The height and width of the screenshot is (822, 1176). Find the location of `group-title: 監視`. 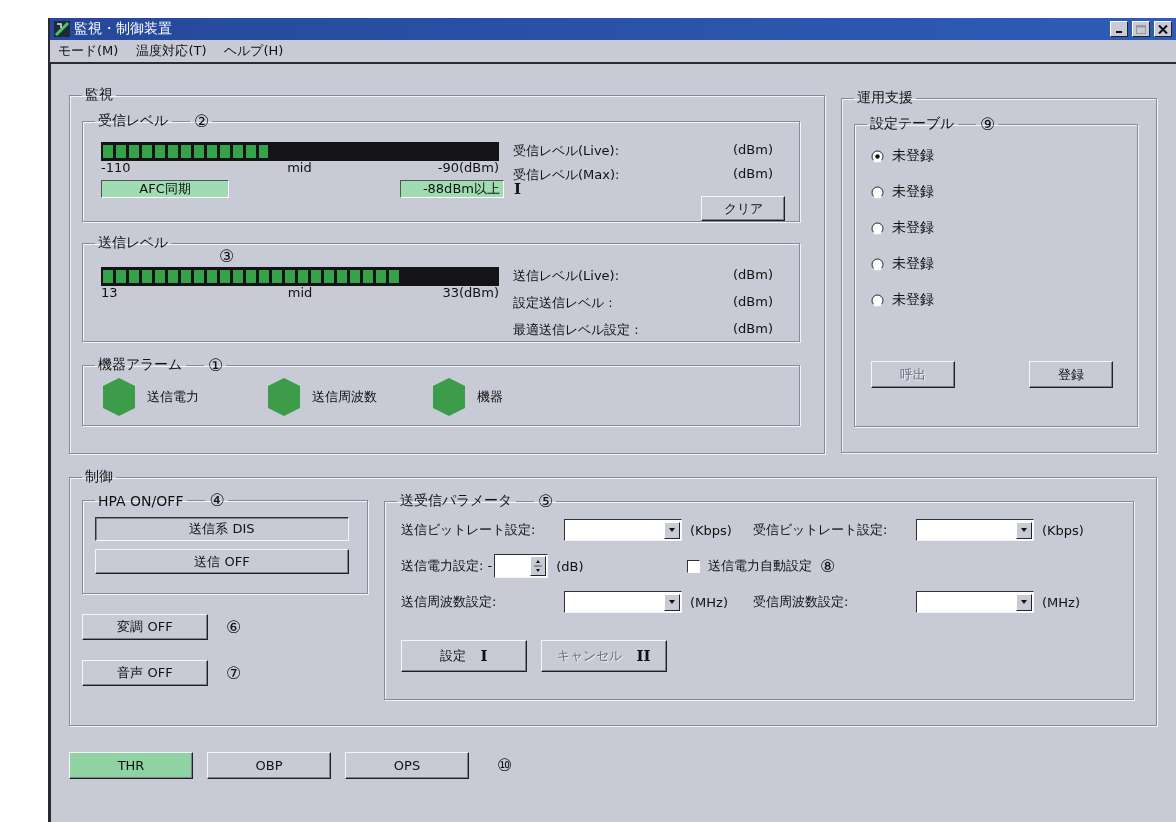

group-title: 監視 is located at coordinates (99, 95).